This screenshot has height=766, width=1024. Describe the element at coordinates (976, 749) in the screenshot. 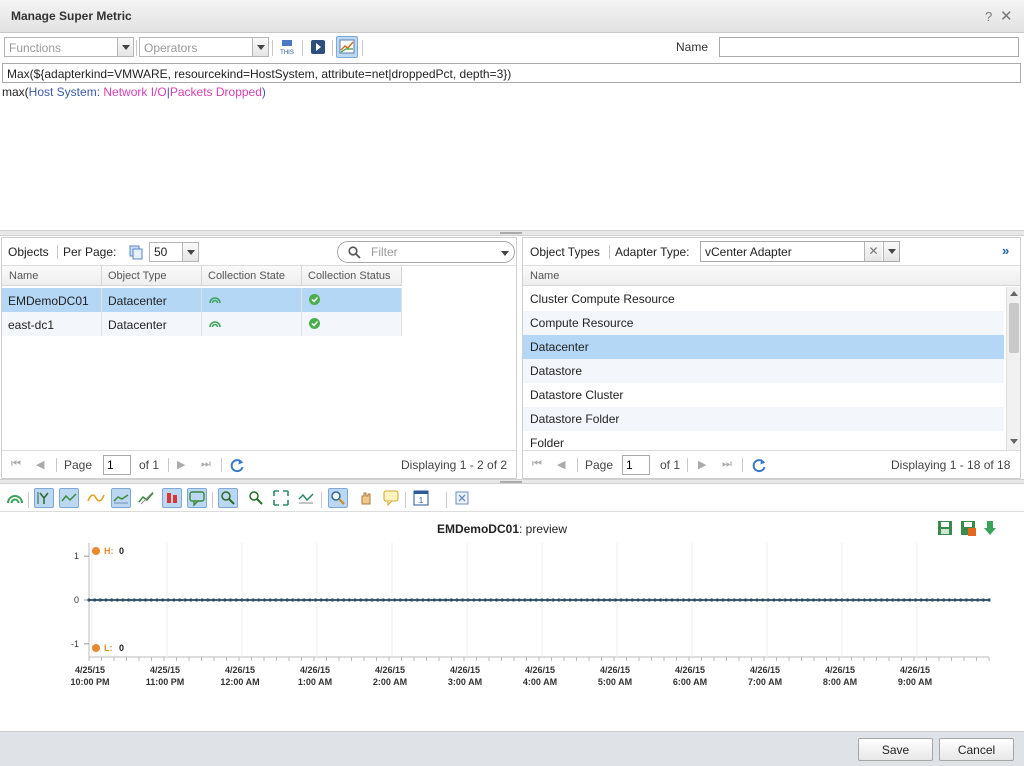

I see `cancel-button: Cancel` at that location.